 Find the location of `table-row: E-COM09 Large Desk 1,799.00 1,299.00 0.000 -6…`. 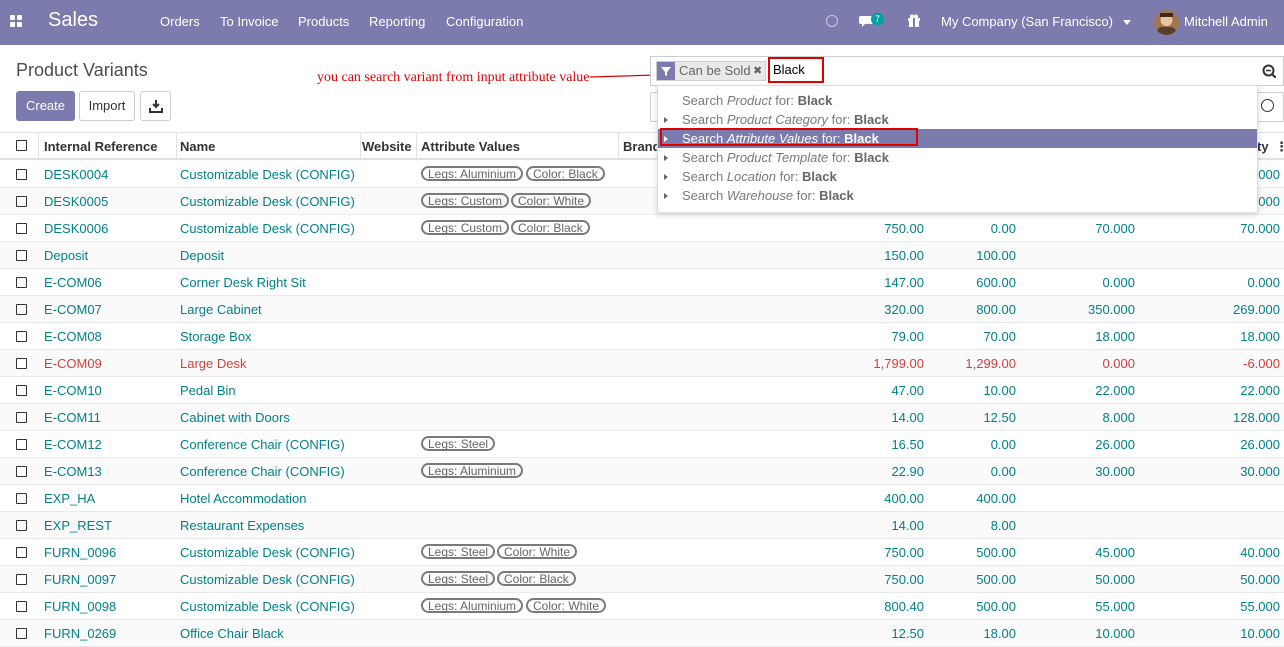

table-row: E-COM09 Large Desk 1,799.00 1,299.00 0.000 -6… is located at coordinates (642, 363).